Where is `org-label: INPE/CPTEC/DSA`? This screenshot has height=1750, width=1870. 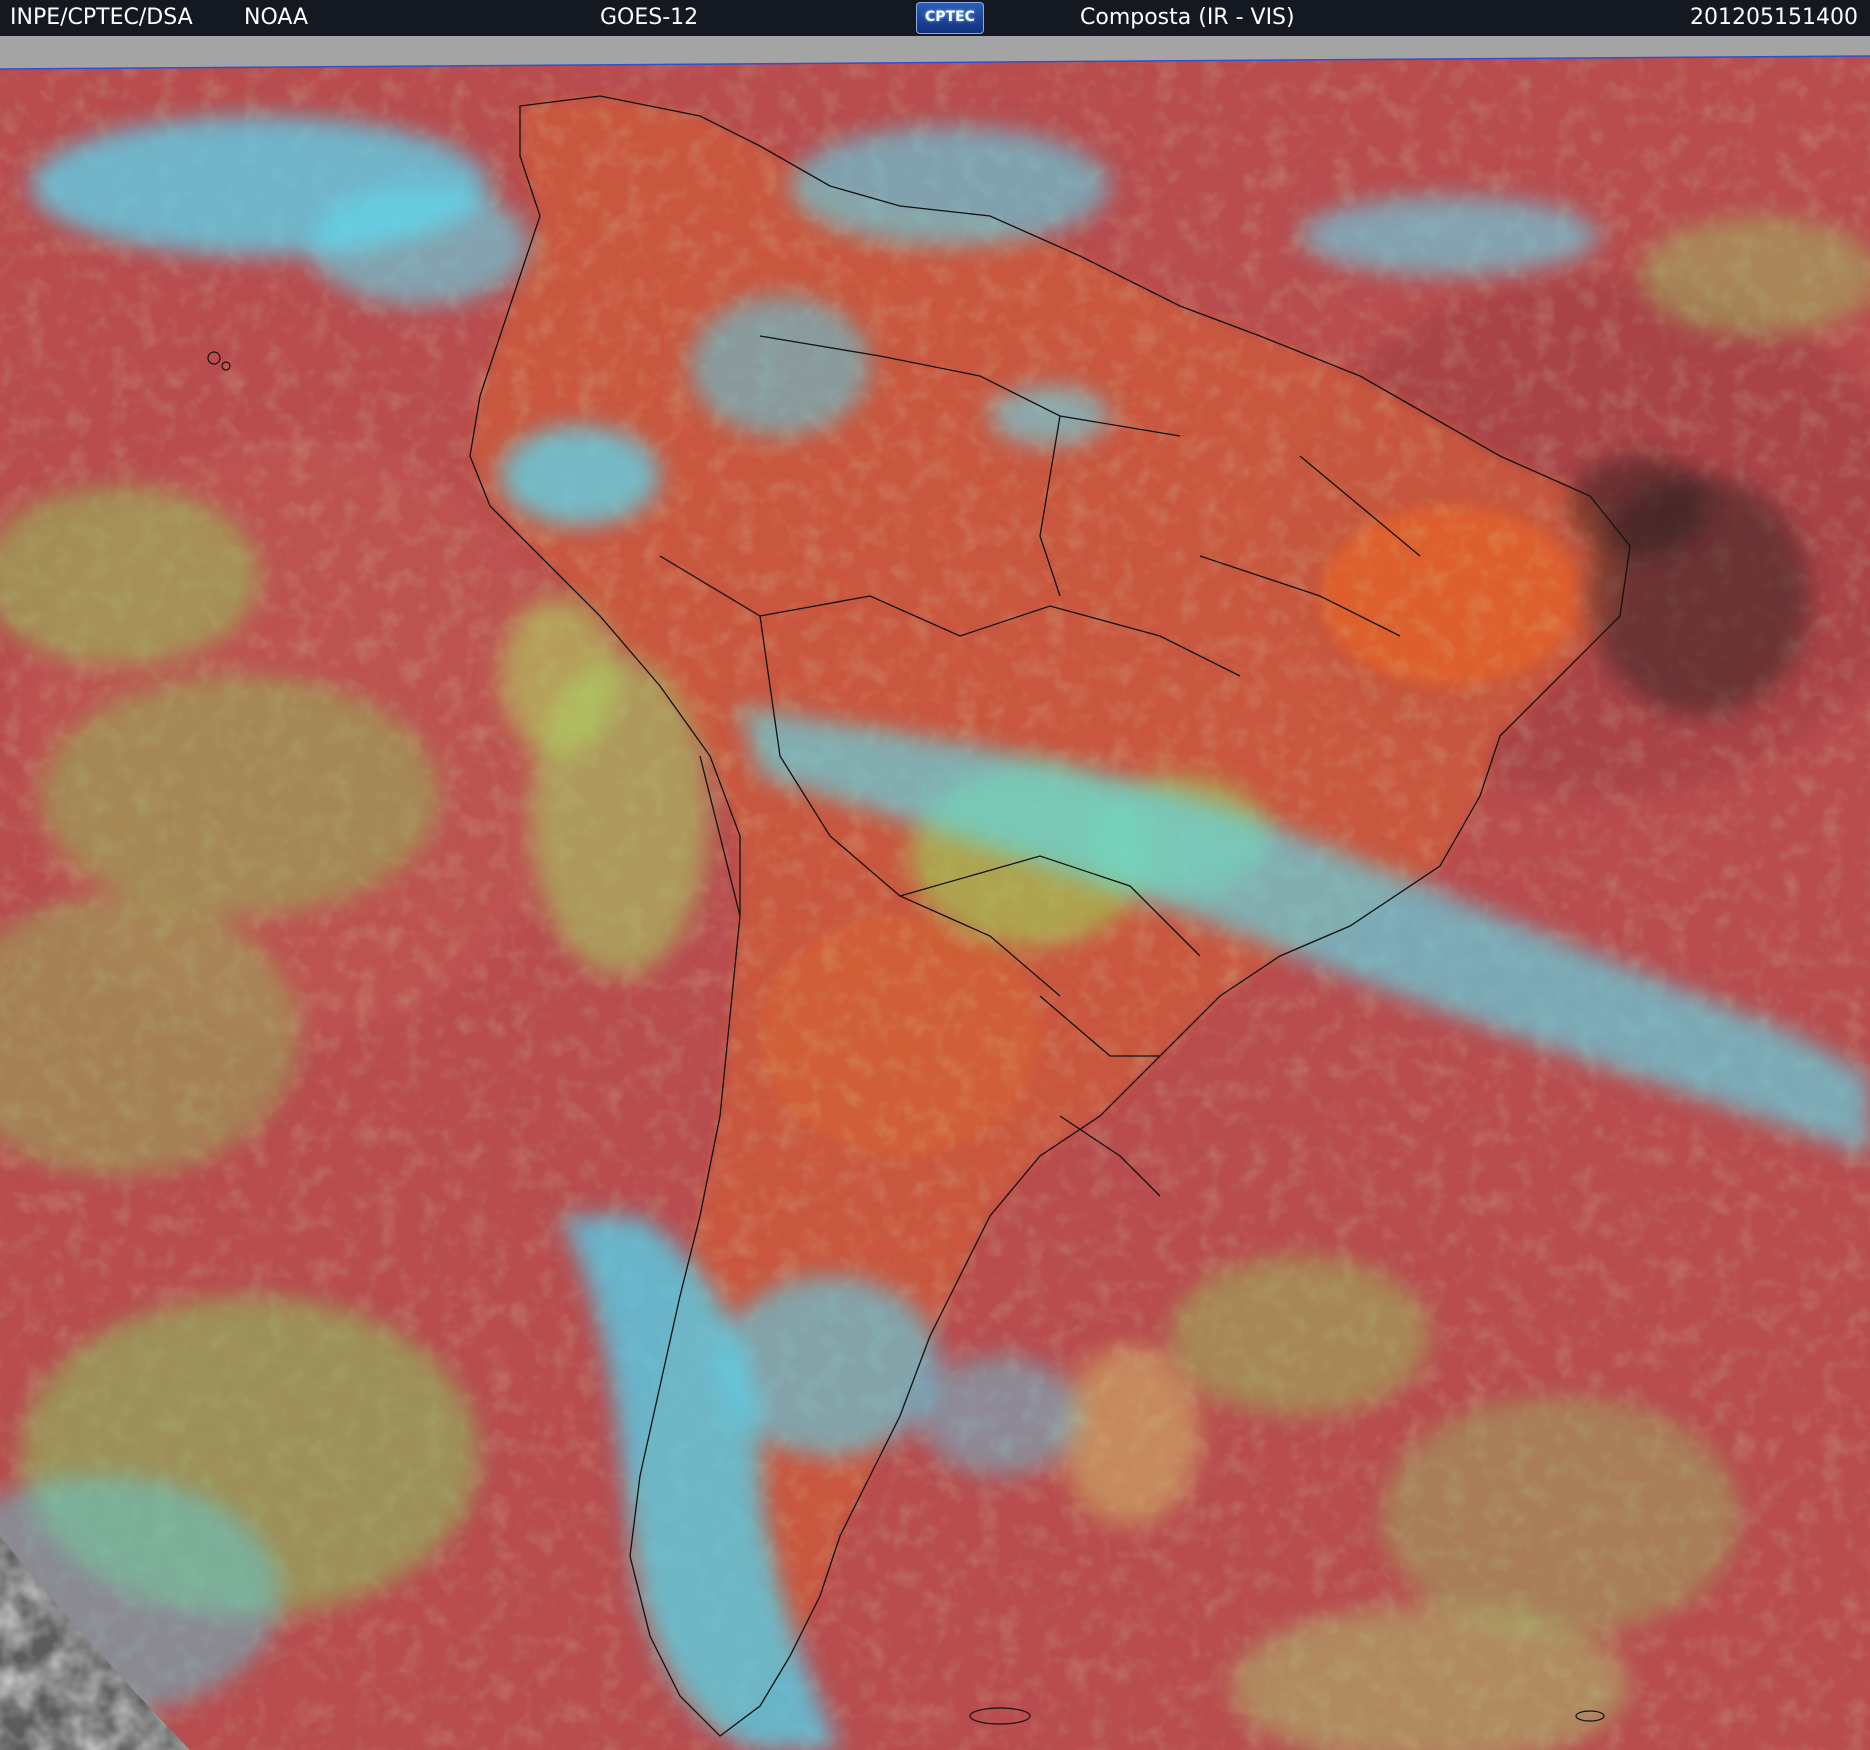
org-label: INPE/CPTEC/DSA is located at coordinates (101, 17).